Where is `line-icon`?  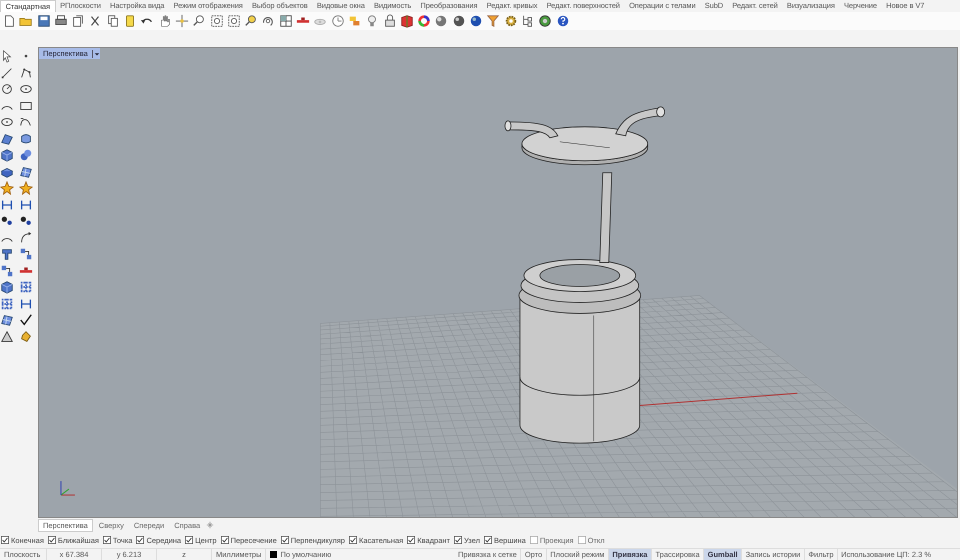
line-icon is located at coordinates (7, 73).